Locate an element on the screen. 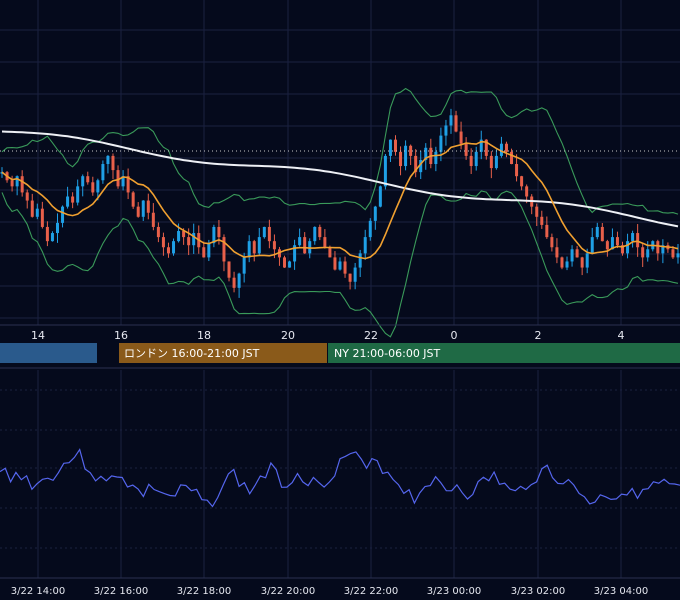  session-london-label: ロンドン 16:00-21:00 JST is located at coordinates (192, 353).